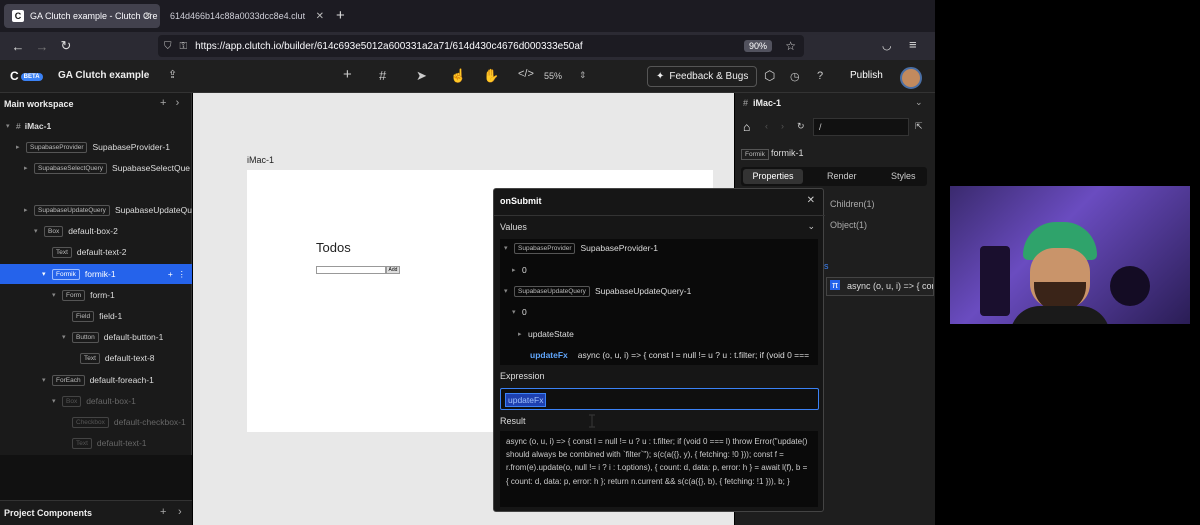  Describe the element at coordinates (96, 210) in the screenshot. I see `tree-item: ▸ SupabaseUpdateQuery SupabaseUpdateQu` at that location.